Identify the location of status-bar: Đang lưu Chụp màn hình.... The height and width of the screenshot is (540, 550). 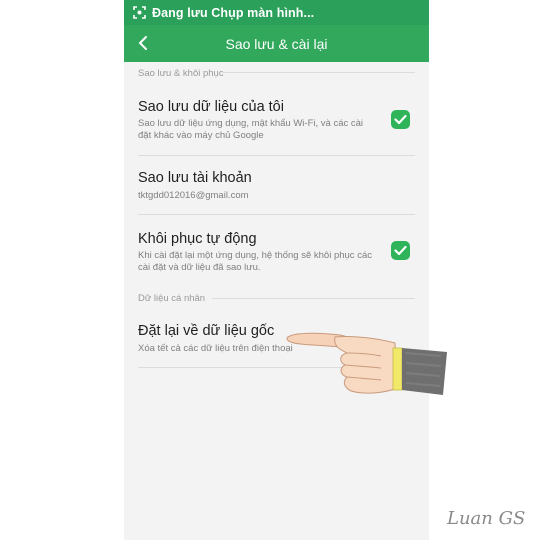
(276, 12).